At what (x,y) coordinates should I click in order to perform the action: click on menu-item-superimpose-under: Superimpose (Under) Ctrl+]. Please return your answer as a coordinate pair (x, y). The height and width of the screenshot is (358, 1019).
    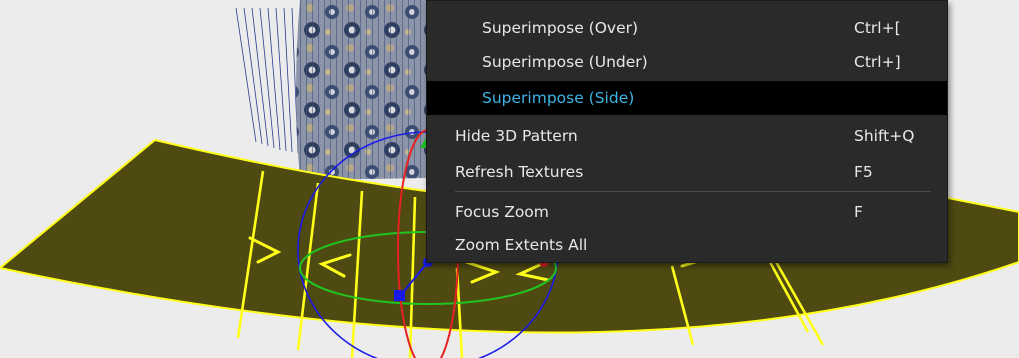
    Looking at the image, I should click on (687, 62).